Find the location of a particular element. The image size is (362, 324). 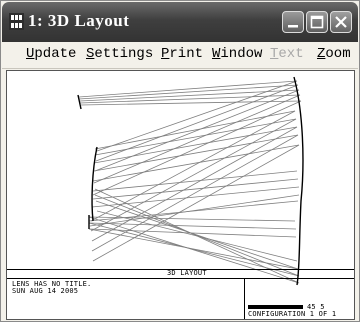

menu-settings-rest: ettings is located at coordinates (124, 54).